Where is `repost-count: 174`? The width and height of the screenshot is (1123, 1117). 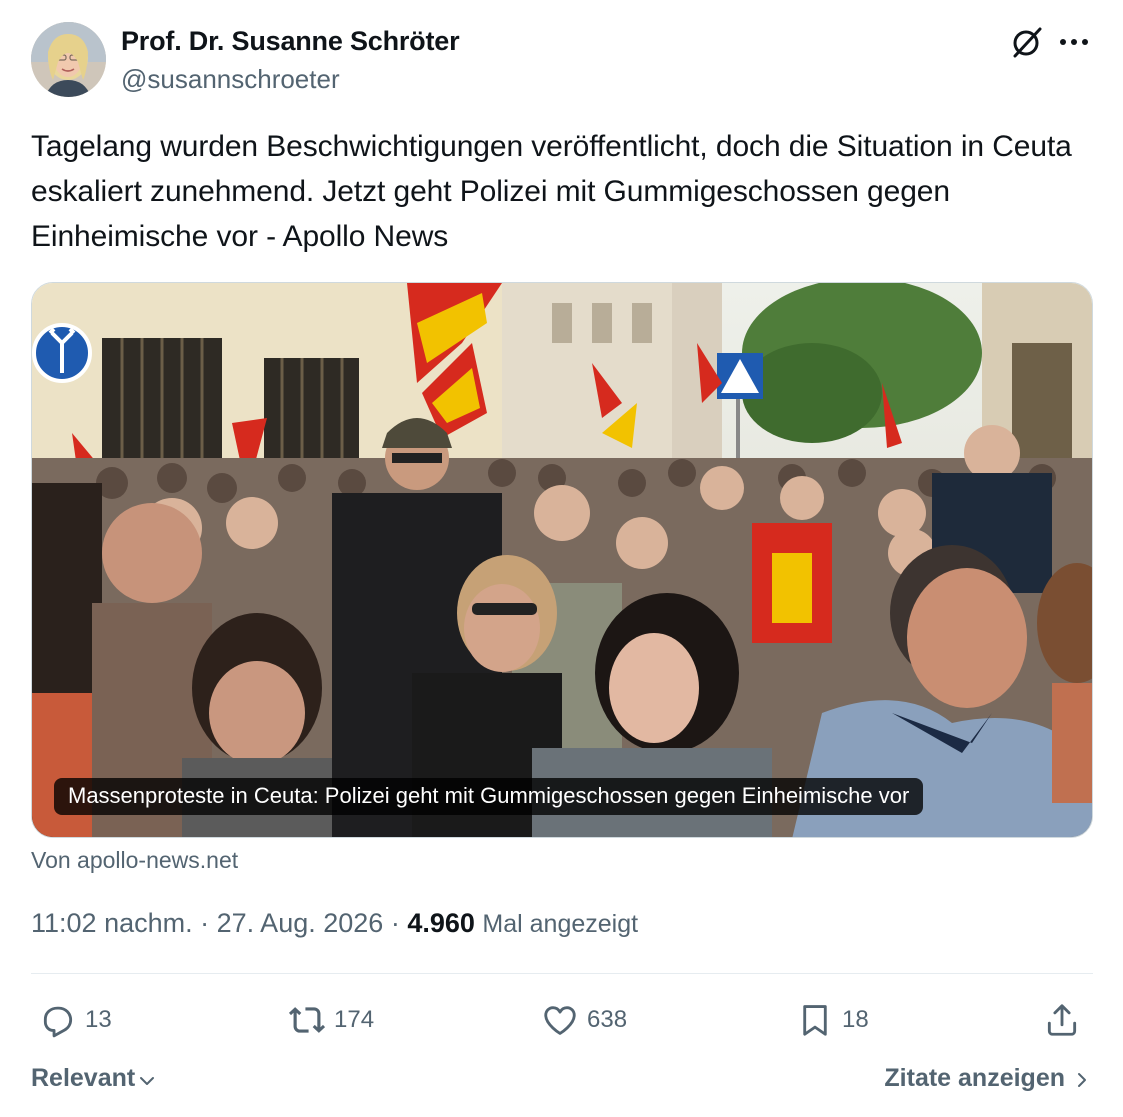
repost-count: 174 is located at coordinates (354, 1019).